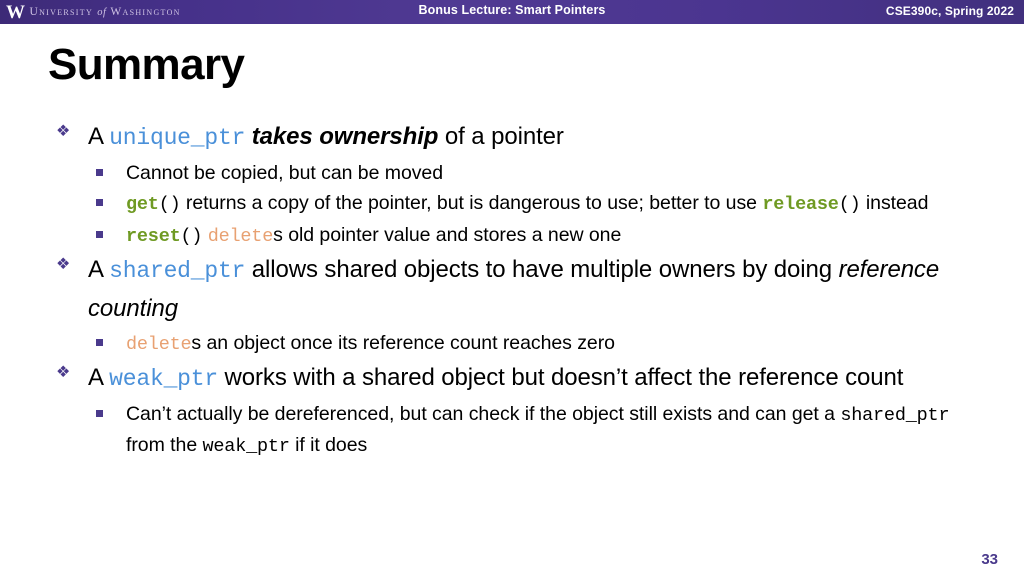  I want to click on code-release: release, so click(800, 205).